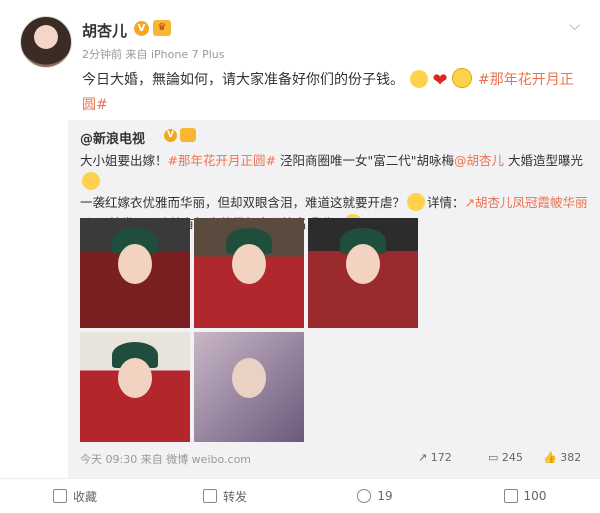  Describe the element at coordinates (234, 496) in the screenshot. I see `forward-label: 转发` at that location.